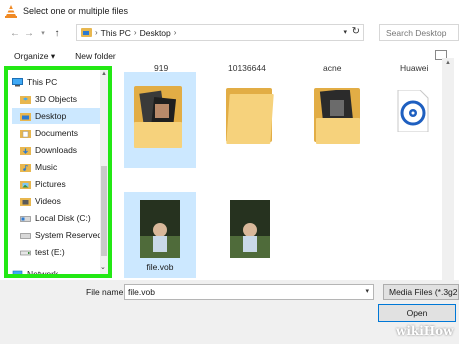 This screenshot has height=344, width=459. What do you see at coordinates (48, 201) in the screenshot?
I see `sidebar-item-label: Videos` at bounding box center [48, 201].